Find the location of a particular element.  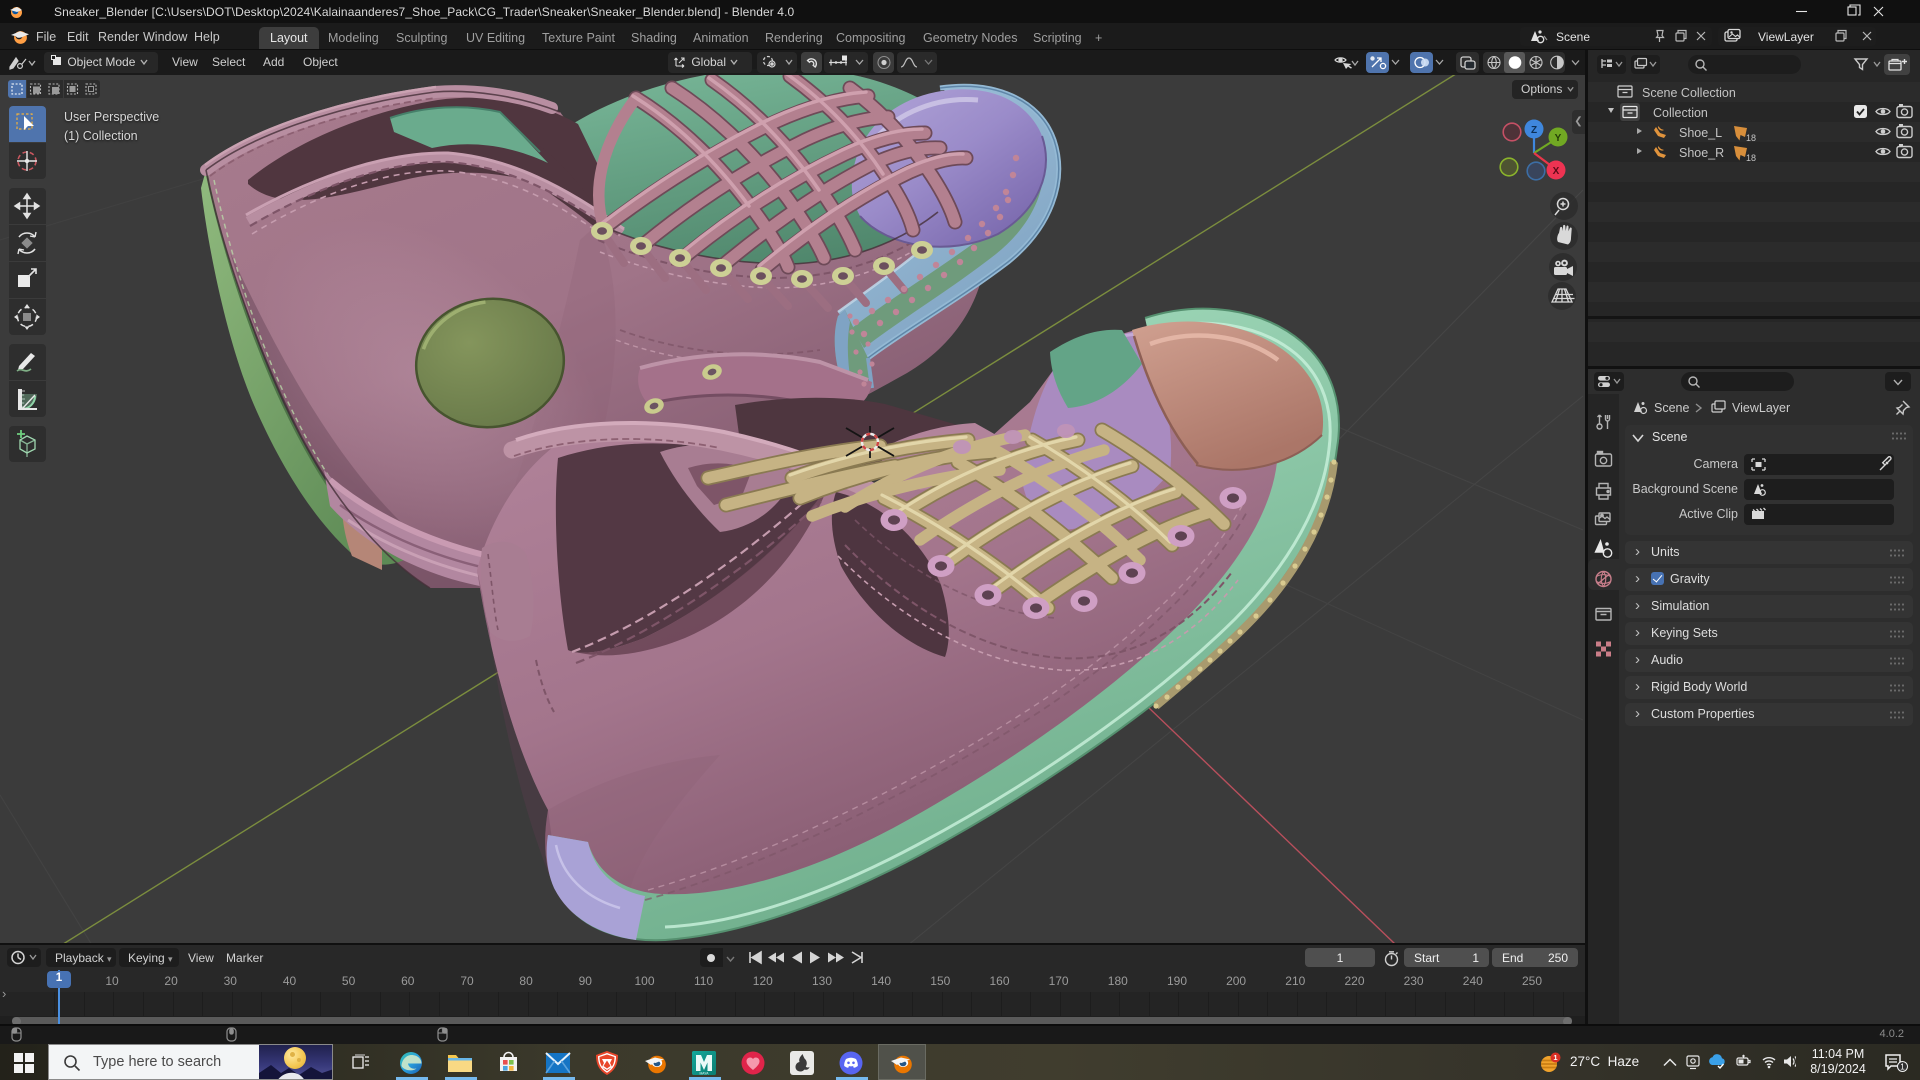

svg-text: Collection is located at coordinates (1680, 113).